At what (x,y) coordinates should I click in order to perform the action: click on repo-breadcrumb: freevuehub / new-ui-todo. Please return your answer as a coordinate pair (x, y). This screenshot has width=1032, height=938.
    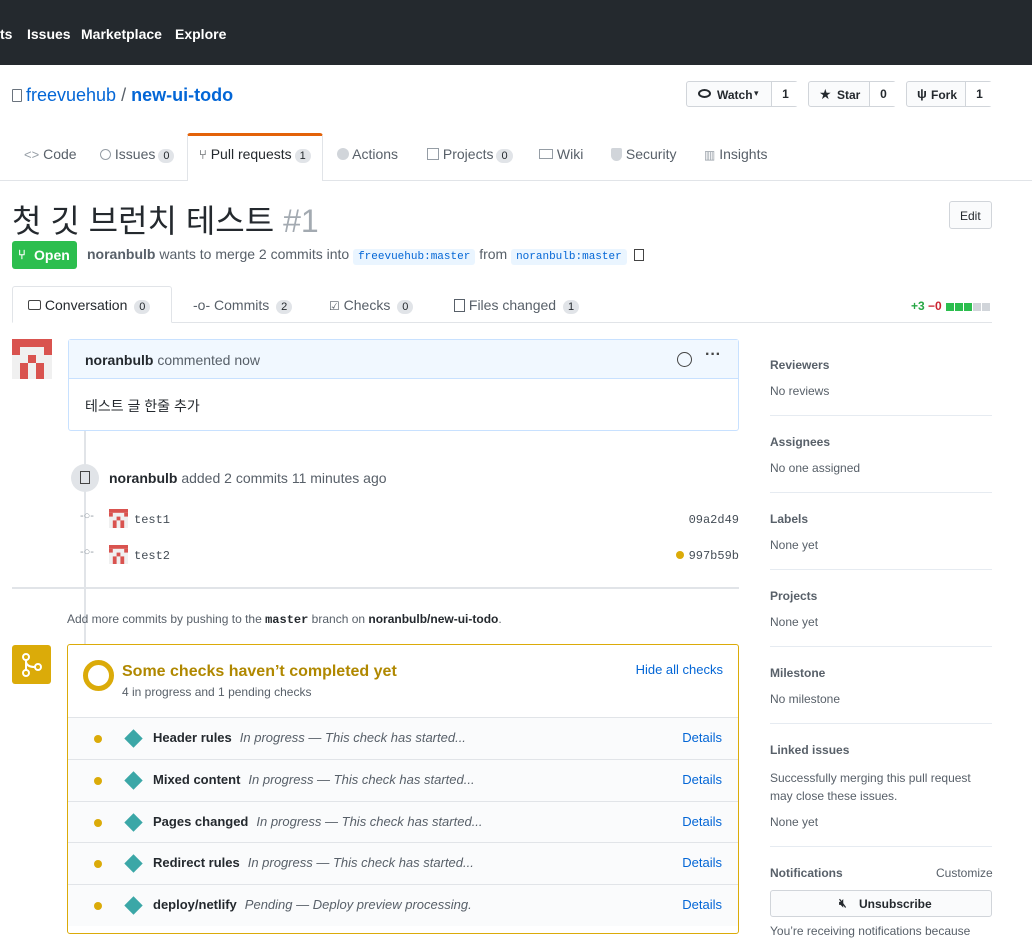
    Looking at the image, I should click on (122, 95).